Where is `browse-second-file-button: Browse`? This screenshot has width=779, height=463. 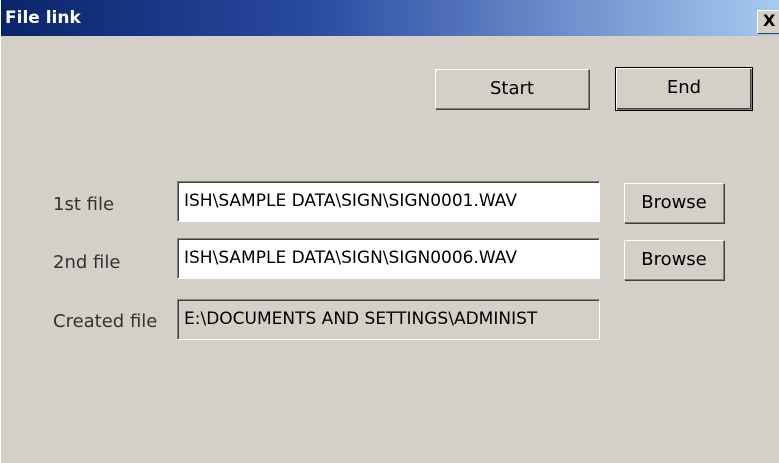
browse-second-file-button: Browse is located at coordinates (674, 260).